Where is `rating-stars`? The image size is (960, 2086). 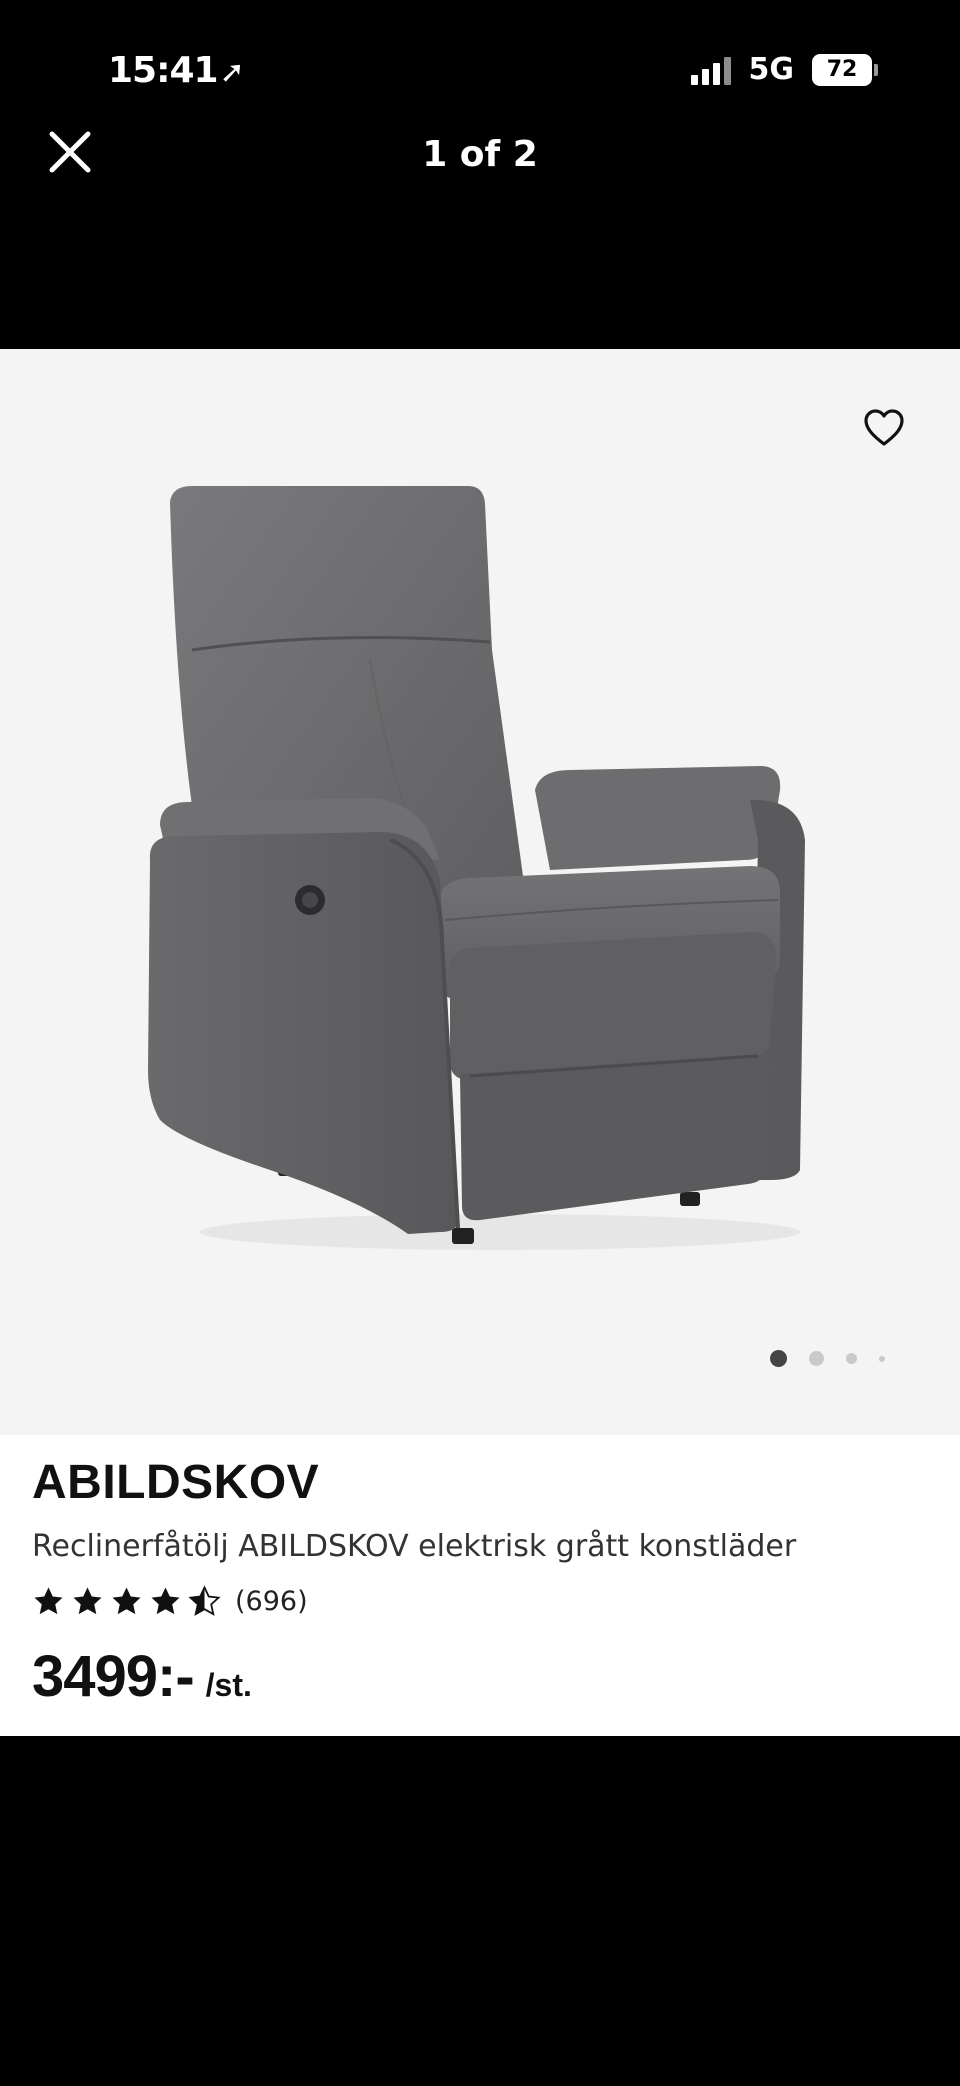 rating-stars is located at coordinates (126, 1601).